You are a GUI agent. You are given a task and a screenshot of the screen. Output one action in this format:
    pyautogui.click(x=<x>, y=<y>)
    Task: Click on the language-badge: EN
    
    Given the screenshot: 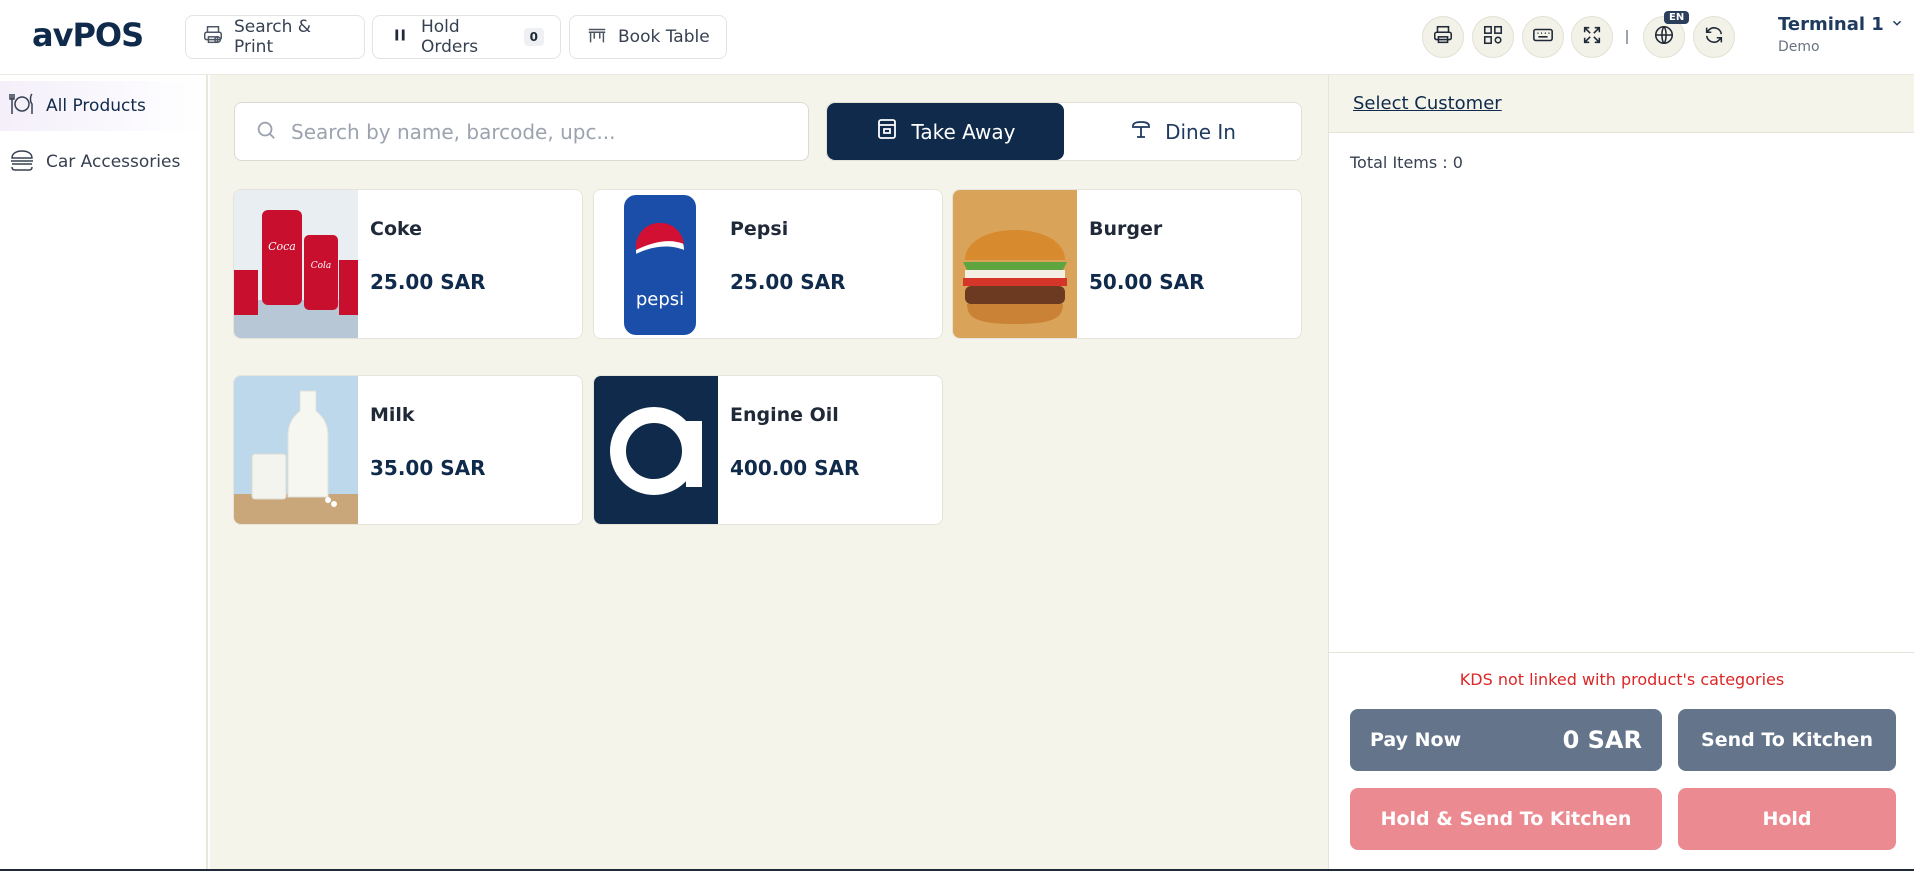 What is the action you would take?
    pyautogui.click(x=1677, y=17)
    